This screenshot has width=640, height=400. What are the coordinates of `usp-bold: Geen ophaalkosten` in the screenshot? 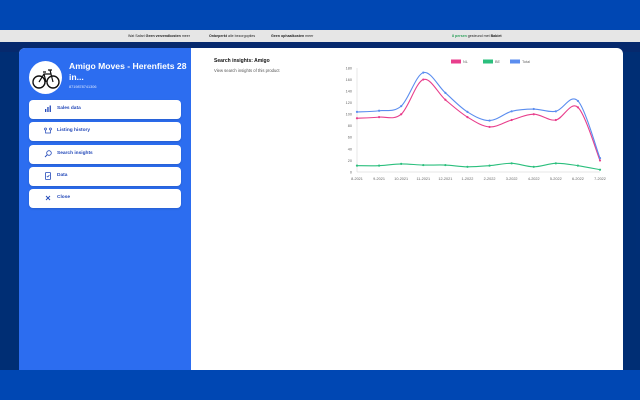 It's located at (288, 35).